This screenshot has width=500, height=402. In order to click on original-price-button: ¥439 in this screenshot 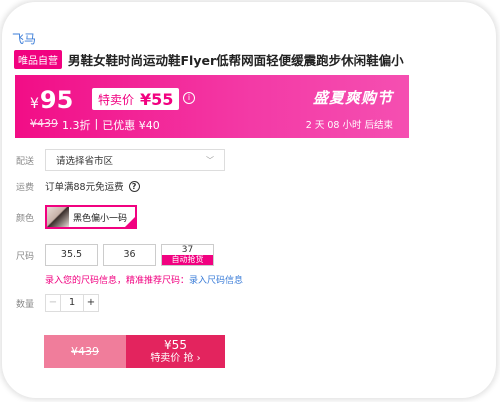, I will do `click(85, 351)`.